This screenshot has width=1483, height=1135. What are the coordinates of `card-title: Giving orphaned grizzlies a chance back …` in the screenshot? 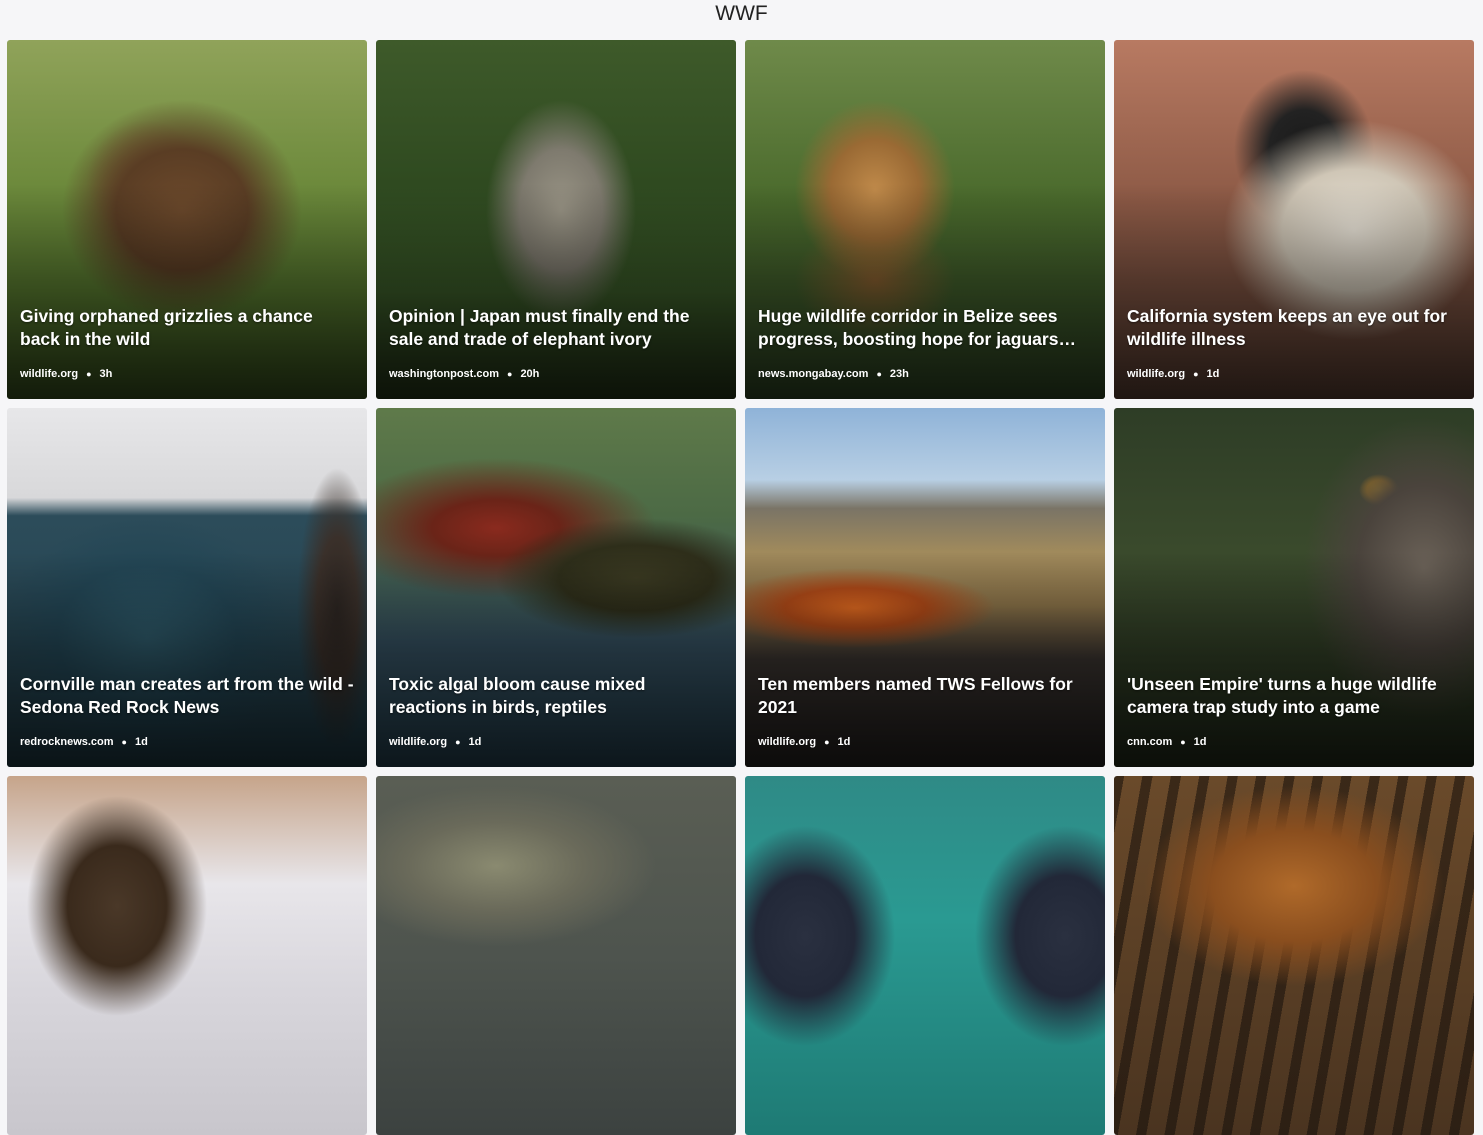 It's located at (187, 328).